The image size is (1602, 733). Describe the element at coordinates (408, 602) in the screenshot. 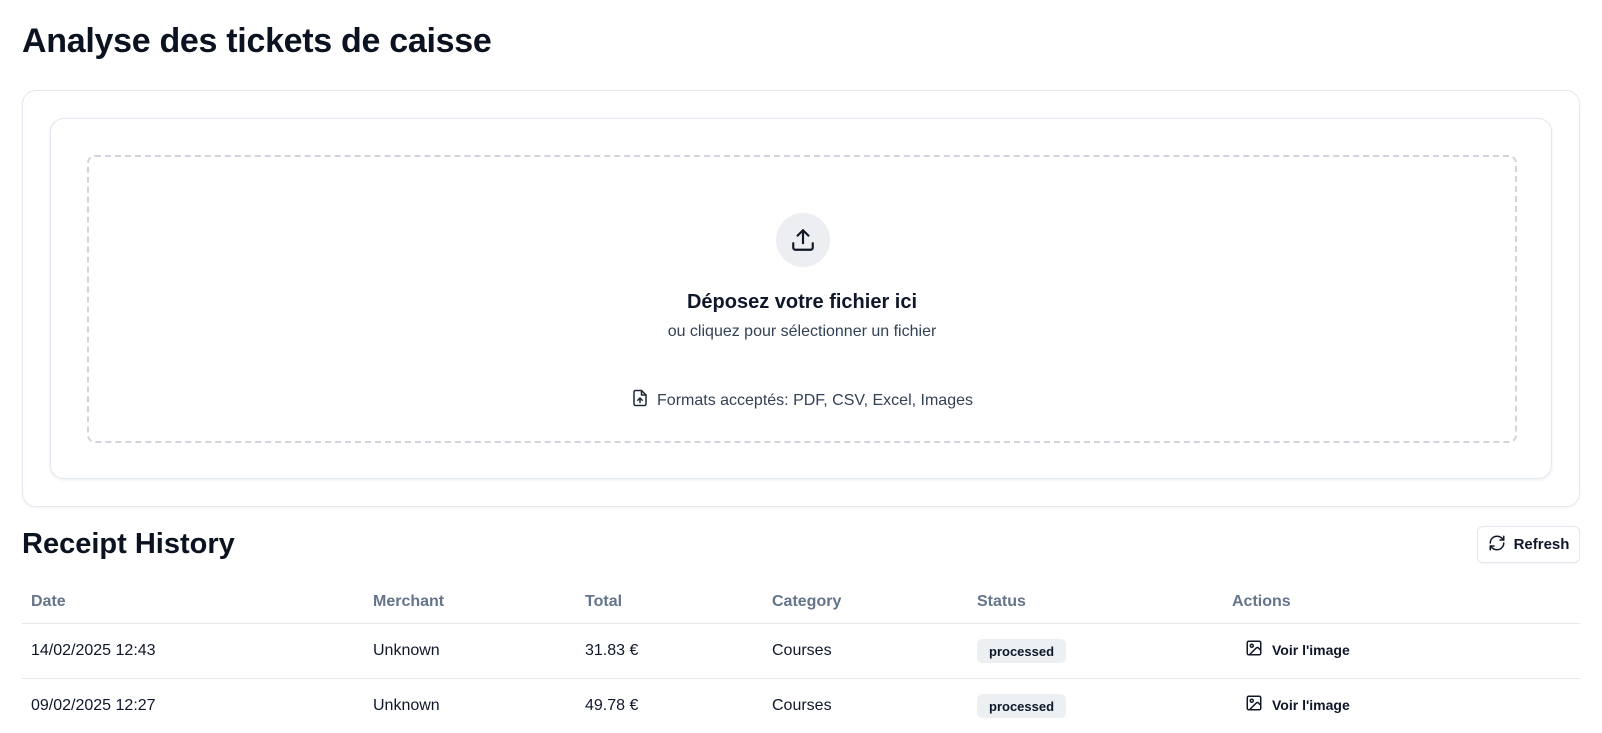

I see `column-header-merchant: Merchant` at that location.